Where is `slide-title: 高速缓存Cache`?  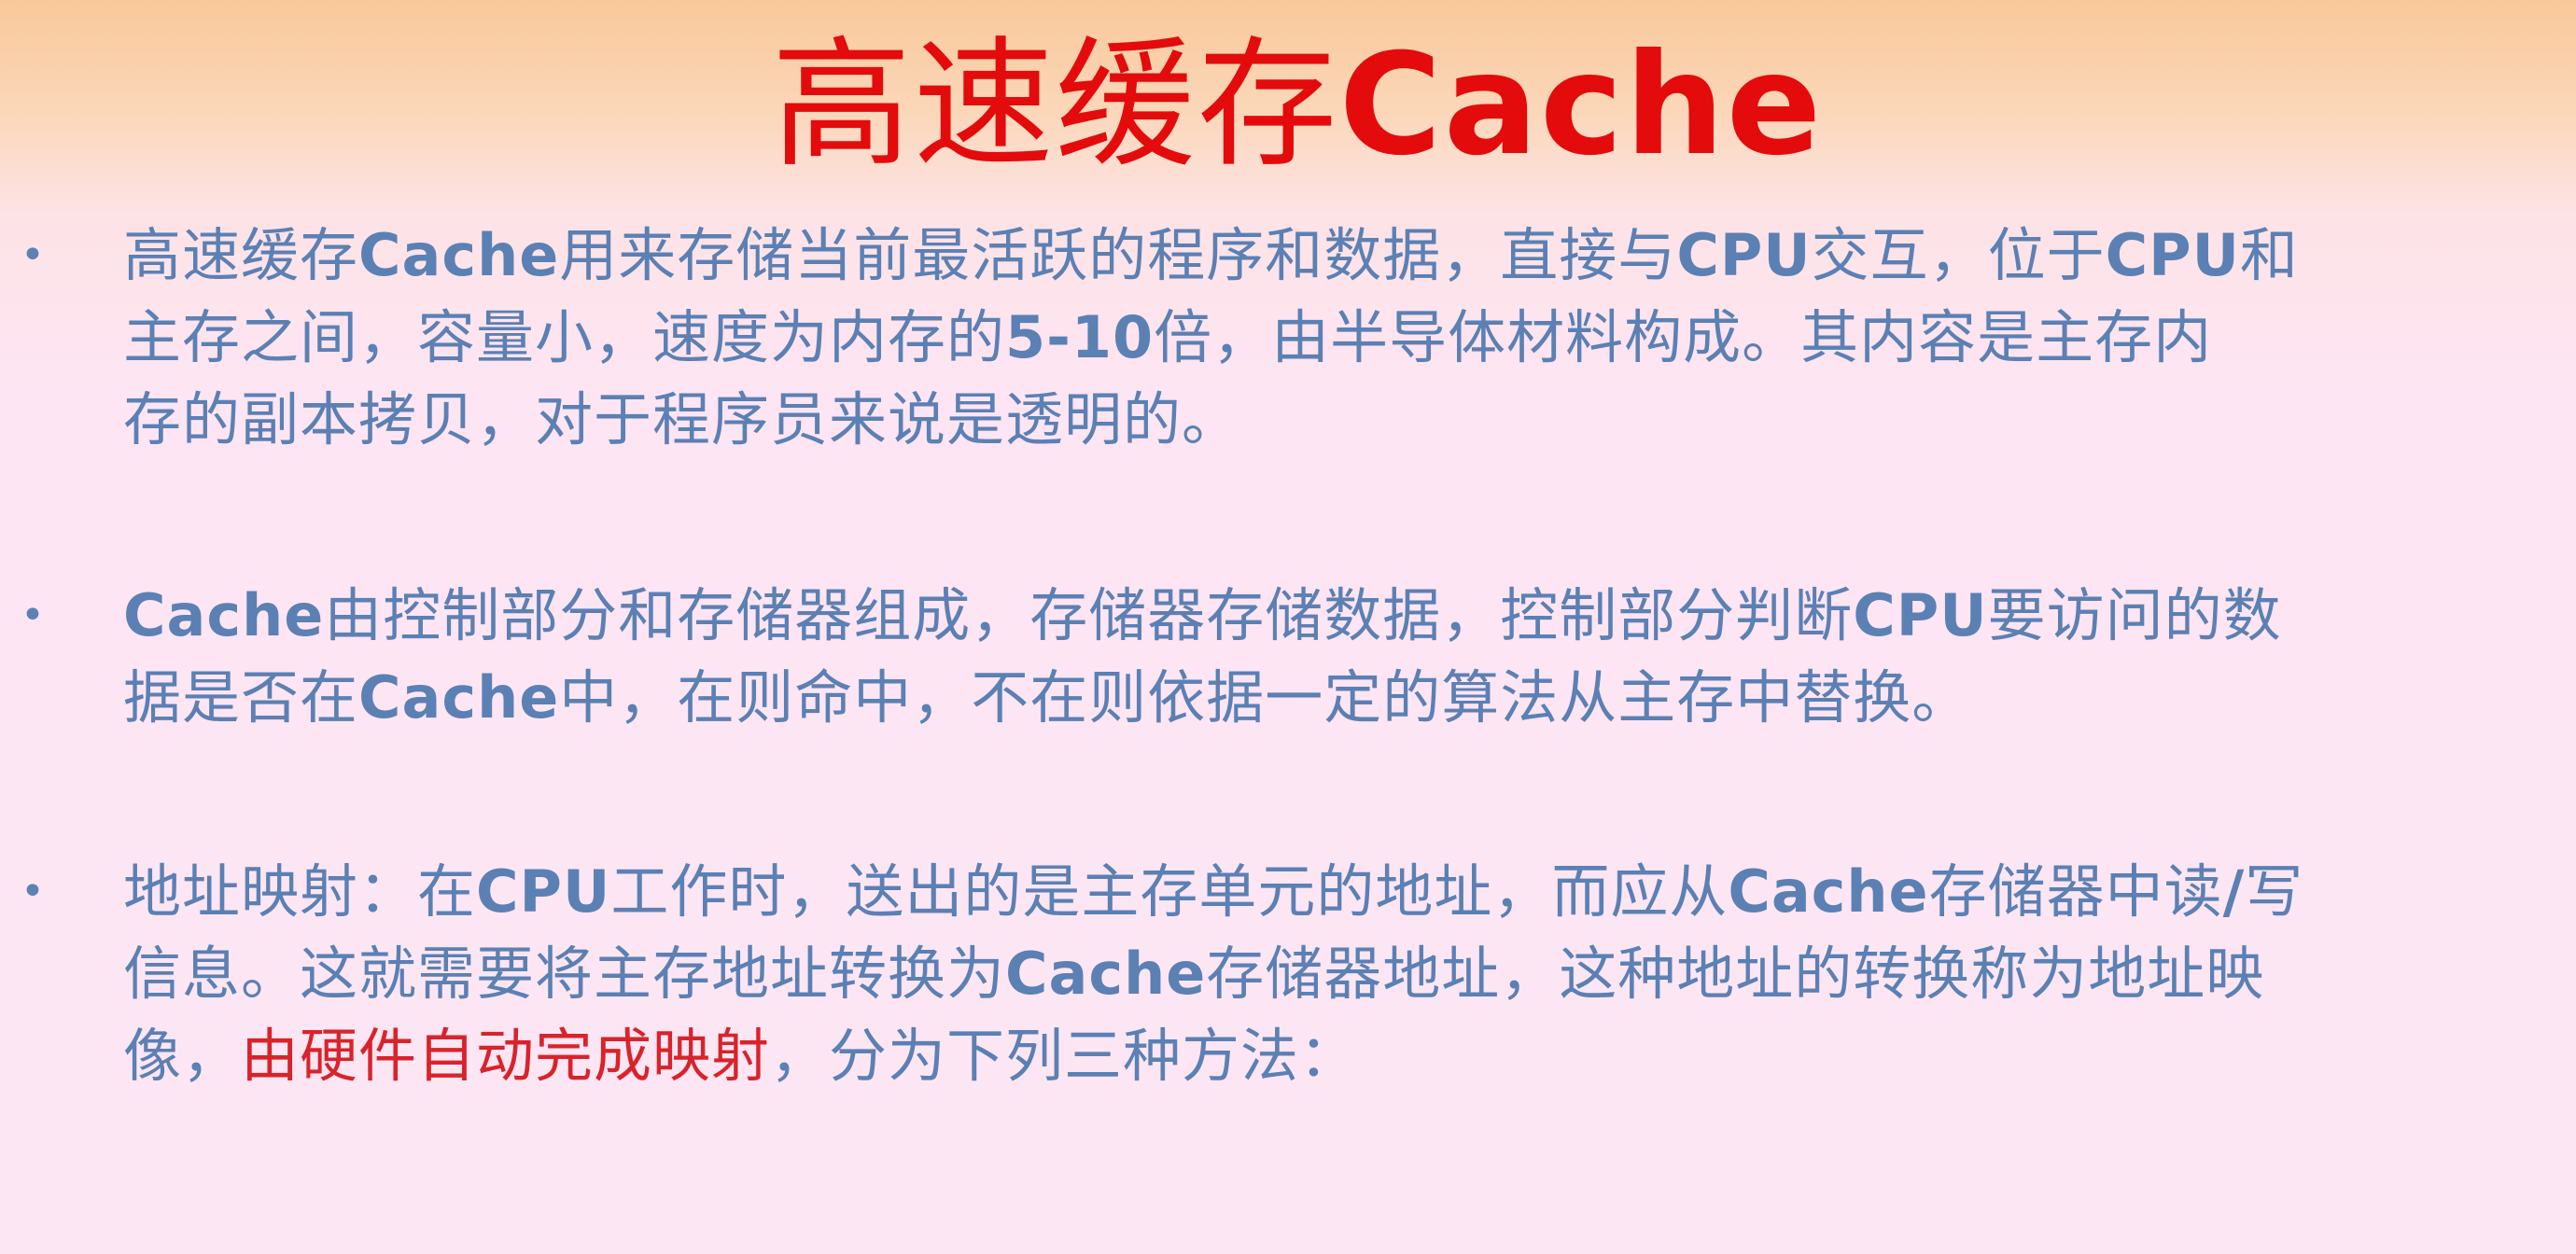
slide-title: 高速缓存Cache is located at coordinates (1288, 105).